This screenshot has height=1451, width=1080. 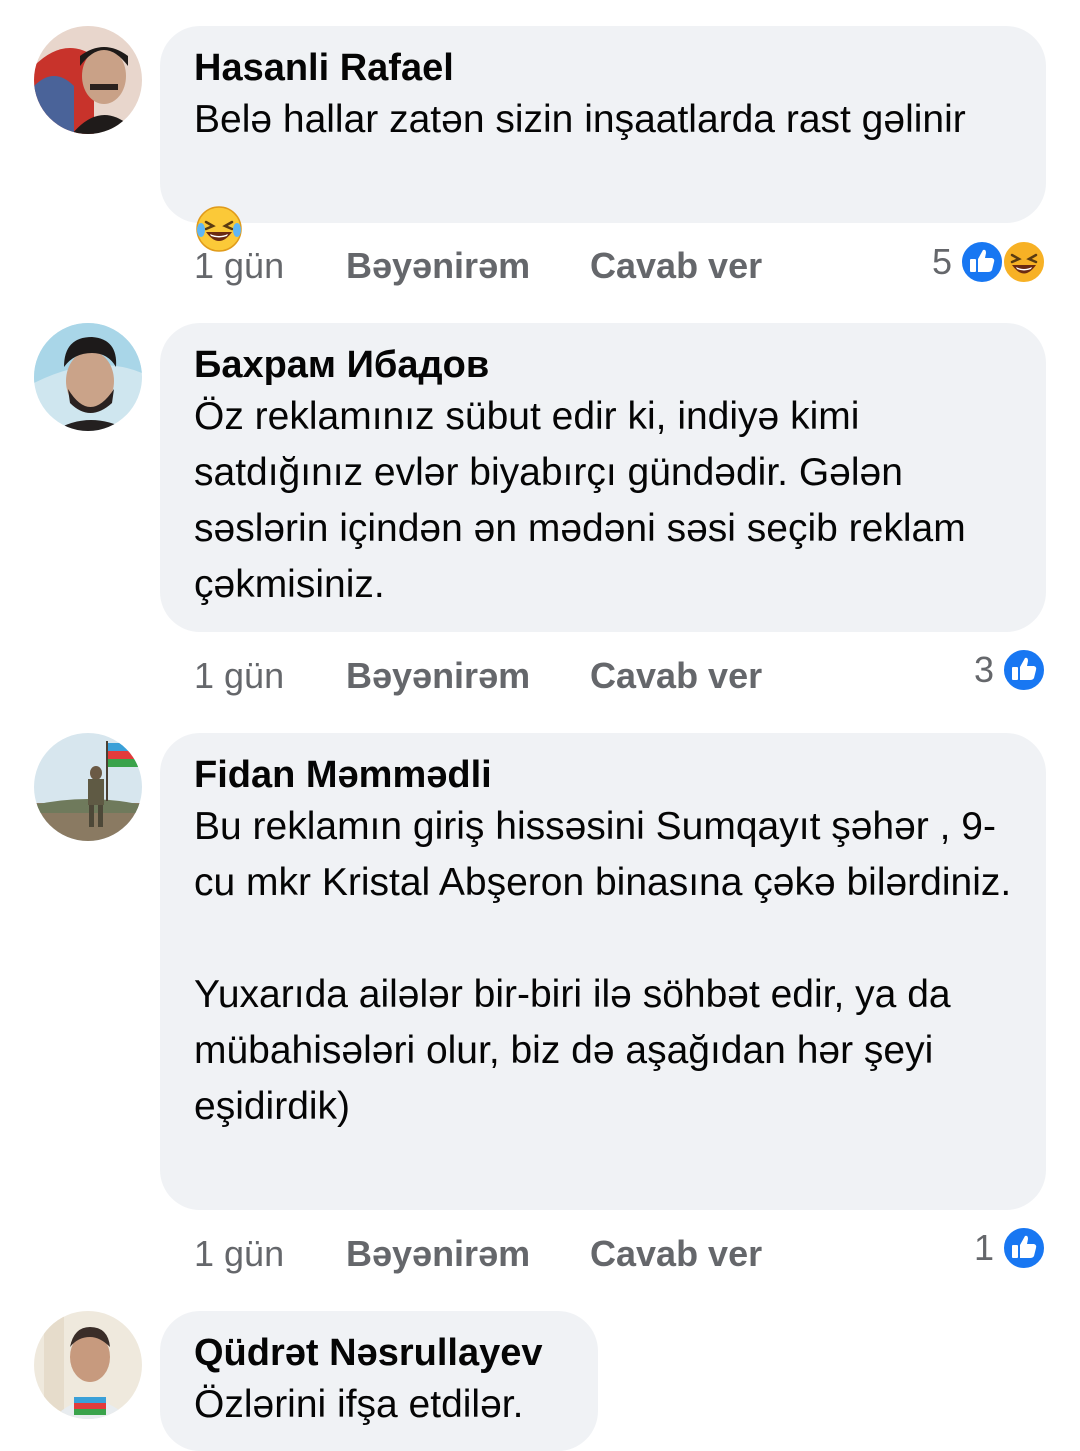 What do you see at coordinates (603, 775) in the screenshot?
I see `comment-author: Fidan Məmmədli` at bounding box center [603, 775].